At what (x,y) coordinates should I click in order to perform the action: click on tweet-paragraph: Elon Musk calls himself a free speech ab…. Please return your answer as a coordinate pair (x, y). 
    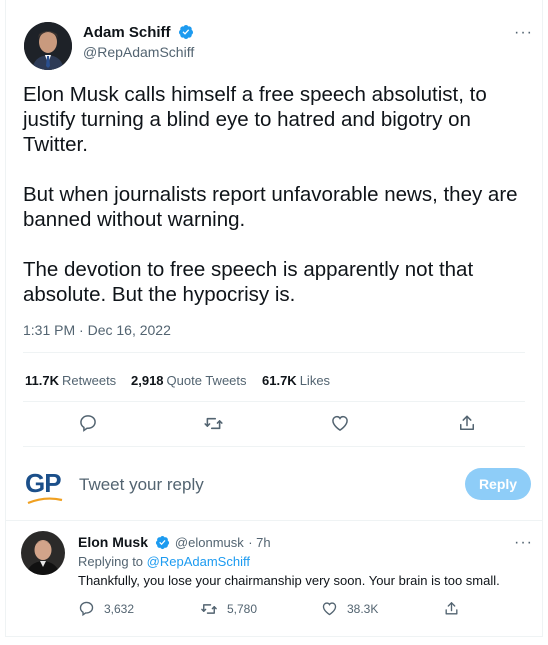
    Looking at the image, I should click on (255, 119).